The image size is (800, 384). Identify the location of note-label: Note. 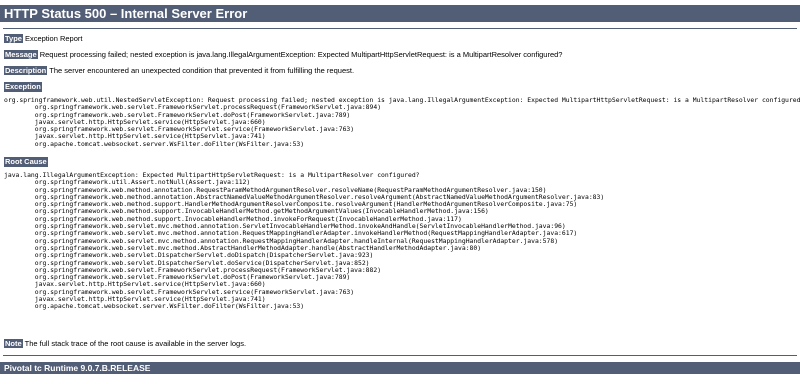
(13, 343).